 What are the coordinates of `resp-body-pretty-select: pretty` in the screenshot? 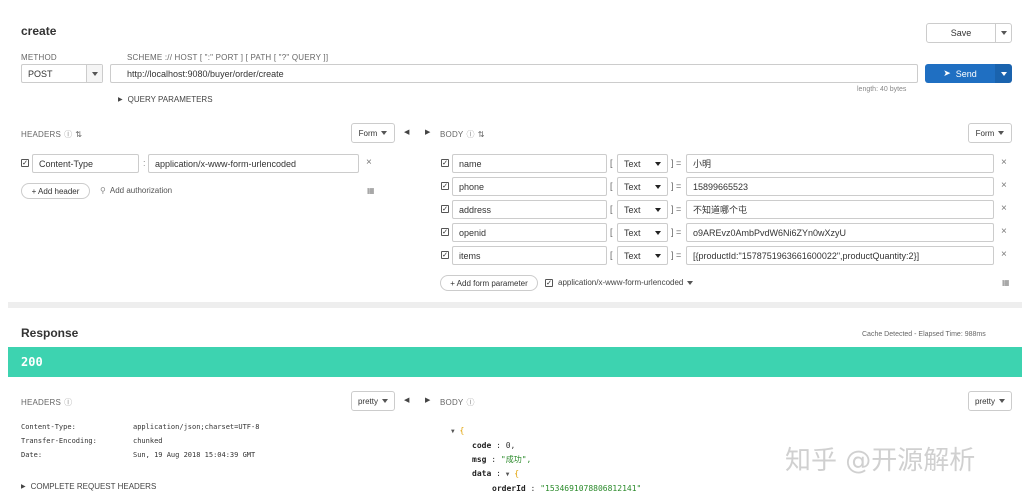 It's located at (990, 401).